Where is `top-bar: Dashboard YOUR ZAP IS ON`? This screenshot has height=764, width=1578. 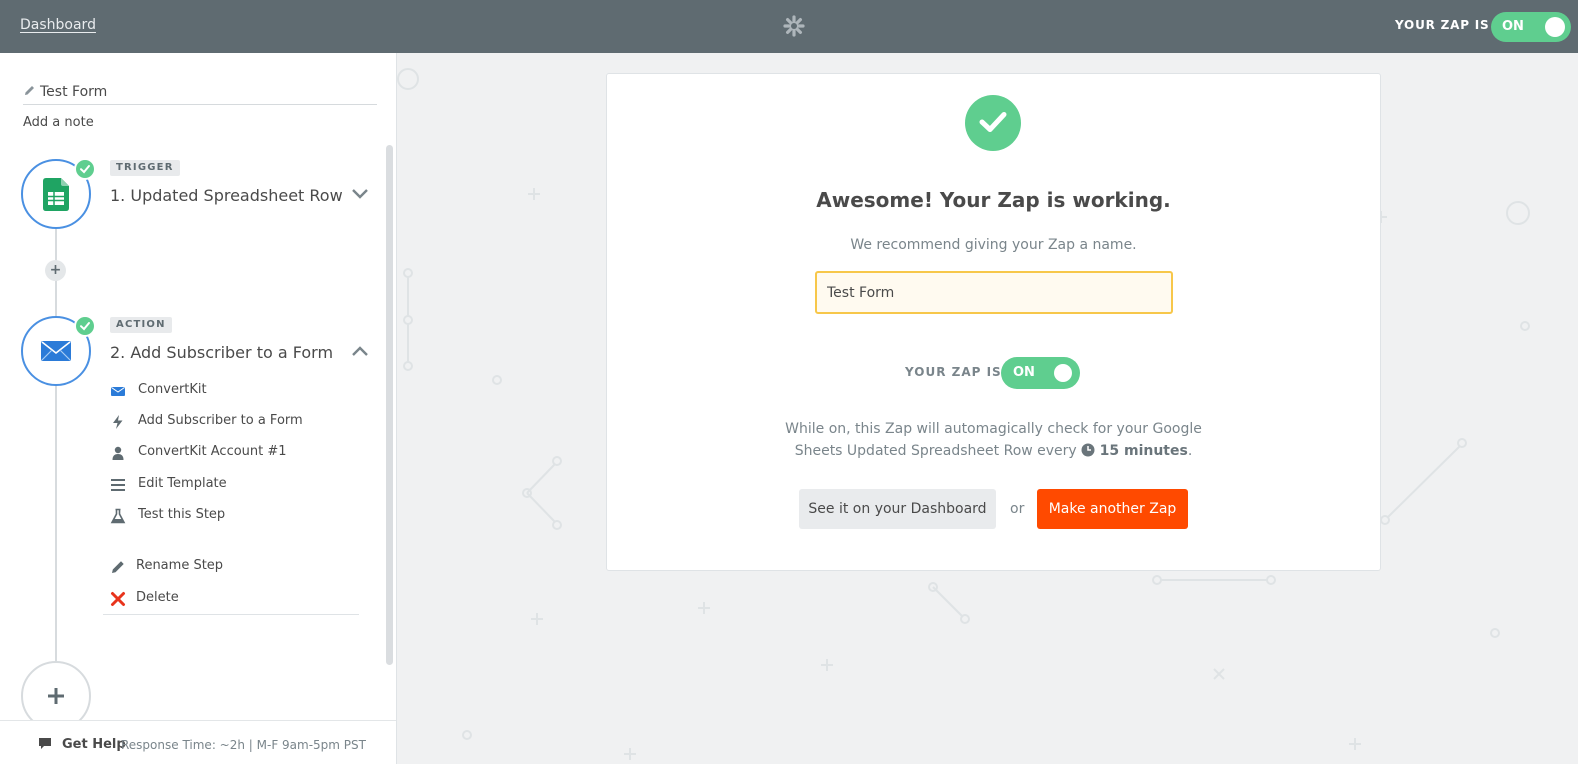
top-bar: Dashboard YOUR ZAP IS ON is located at coordinates (789, 26).